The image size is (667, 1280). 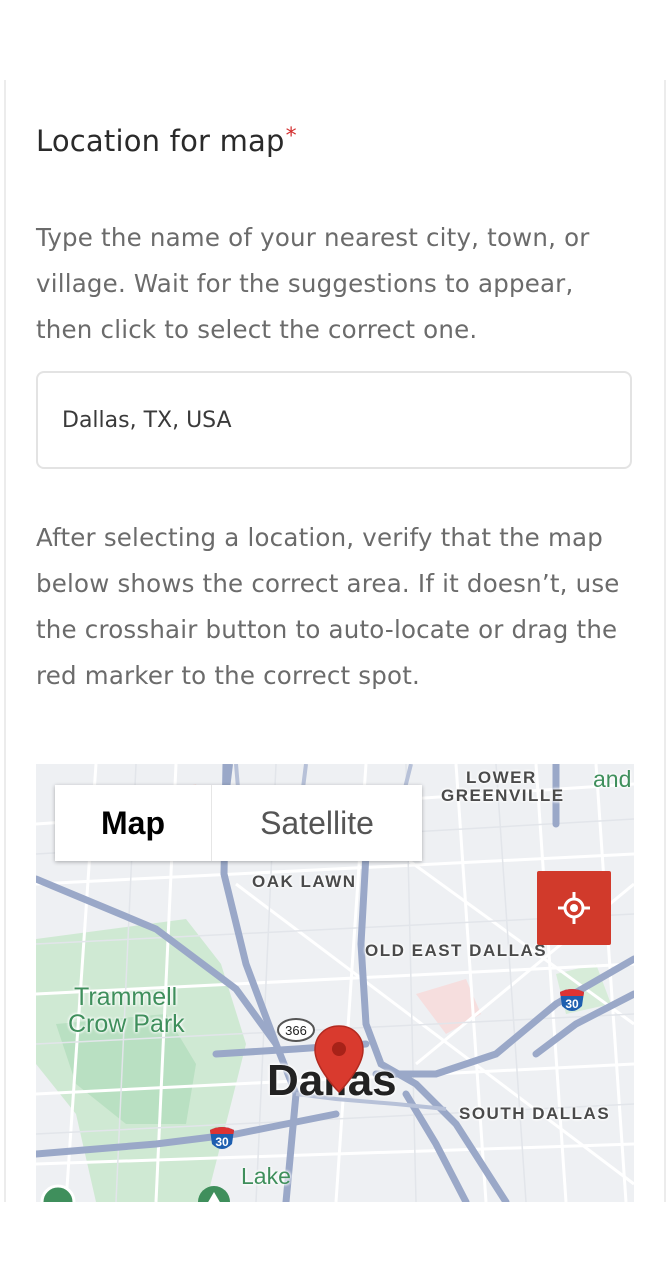 What do you see at coordinates (503, 795) in the screenshot?
I see `label-greenville: GREENVILLE` at bounding box center [503, 795].